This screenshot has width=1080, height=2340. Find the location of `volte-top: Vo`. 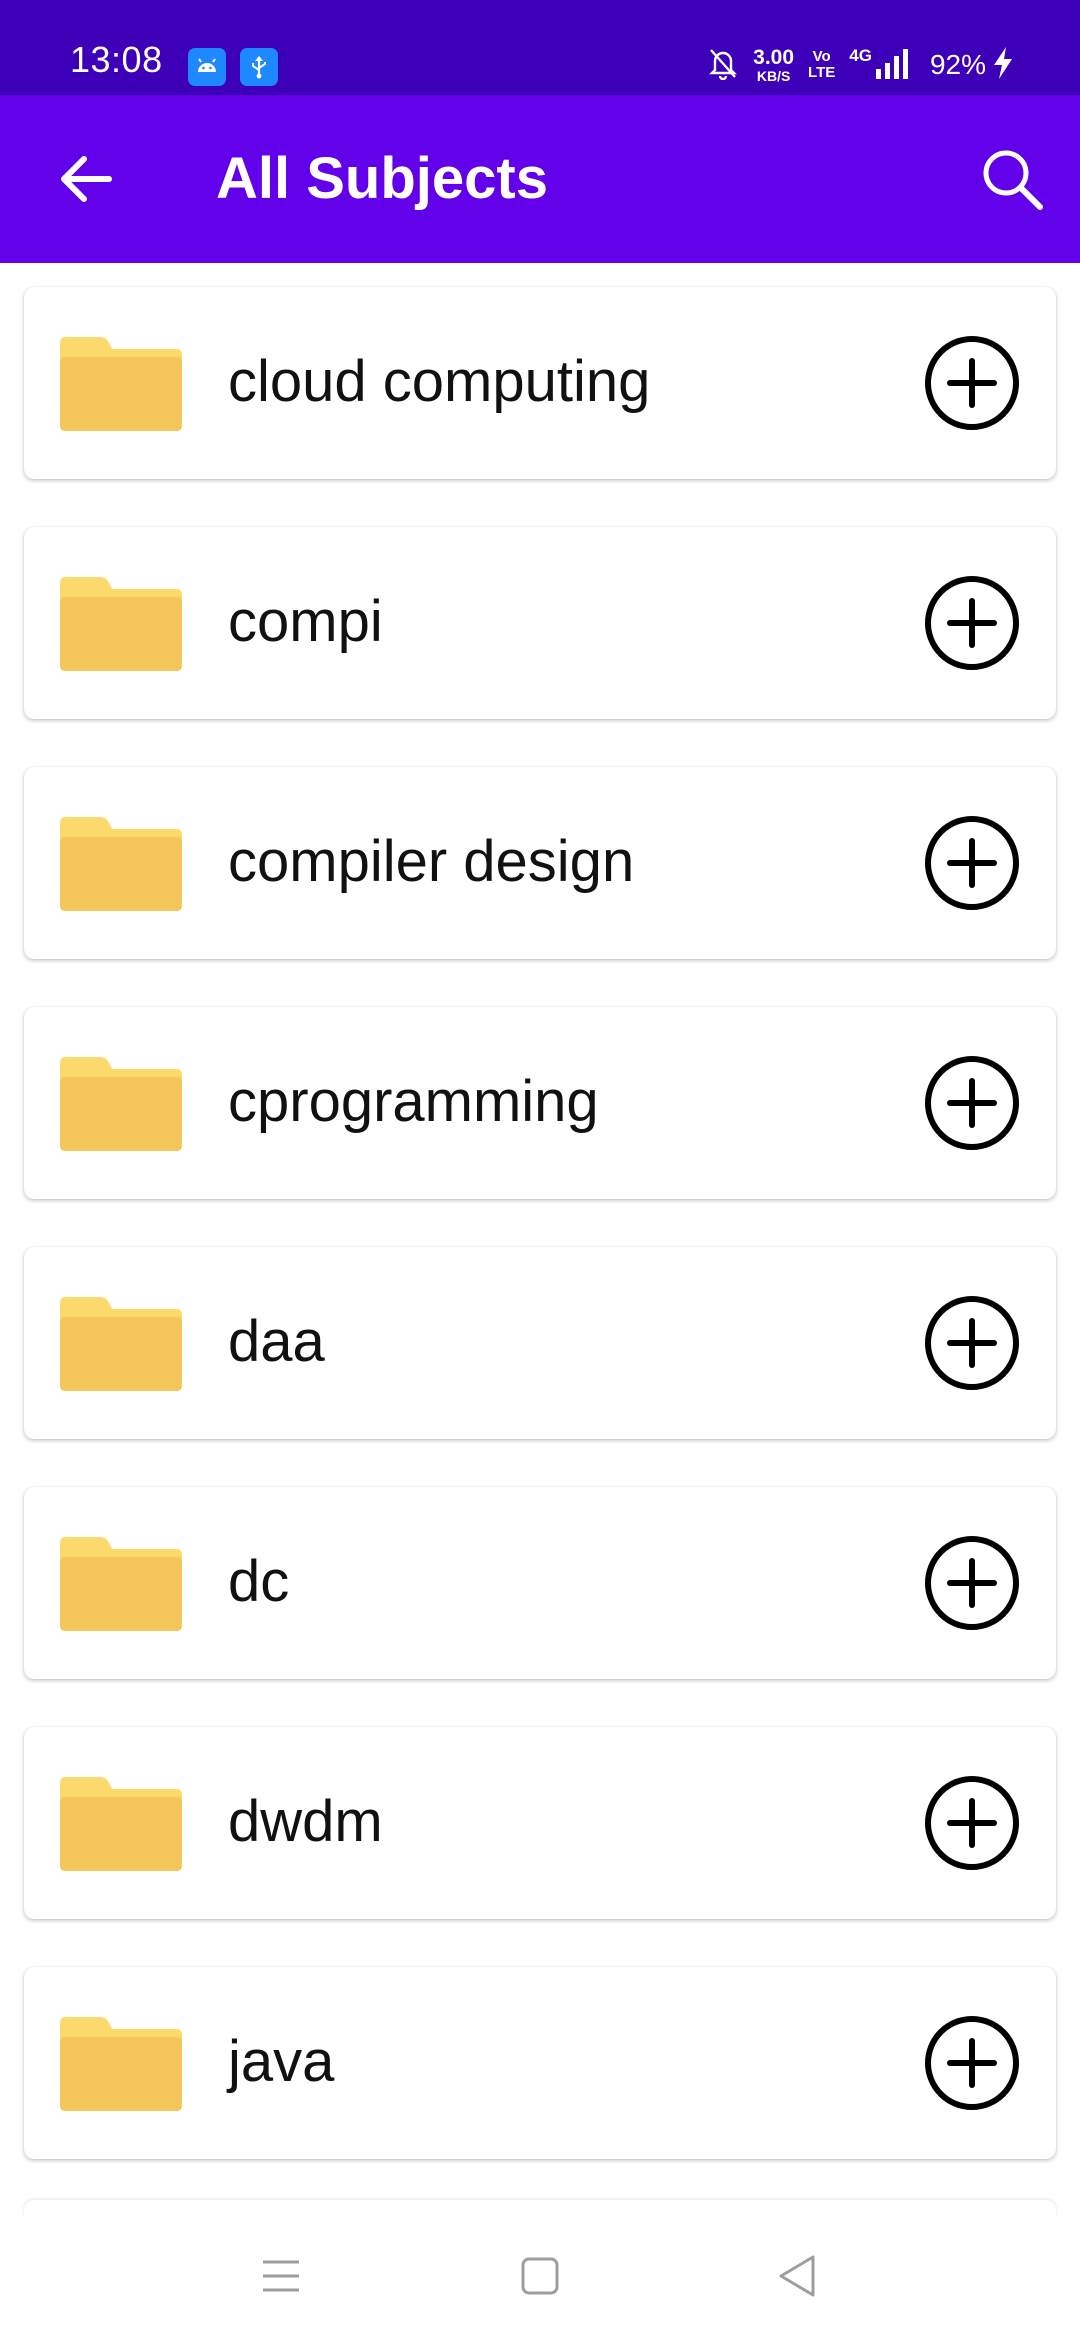

volte-top: Vo is located at coordinates (821, 57).